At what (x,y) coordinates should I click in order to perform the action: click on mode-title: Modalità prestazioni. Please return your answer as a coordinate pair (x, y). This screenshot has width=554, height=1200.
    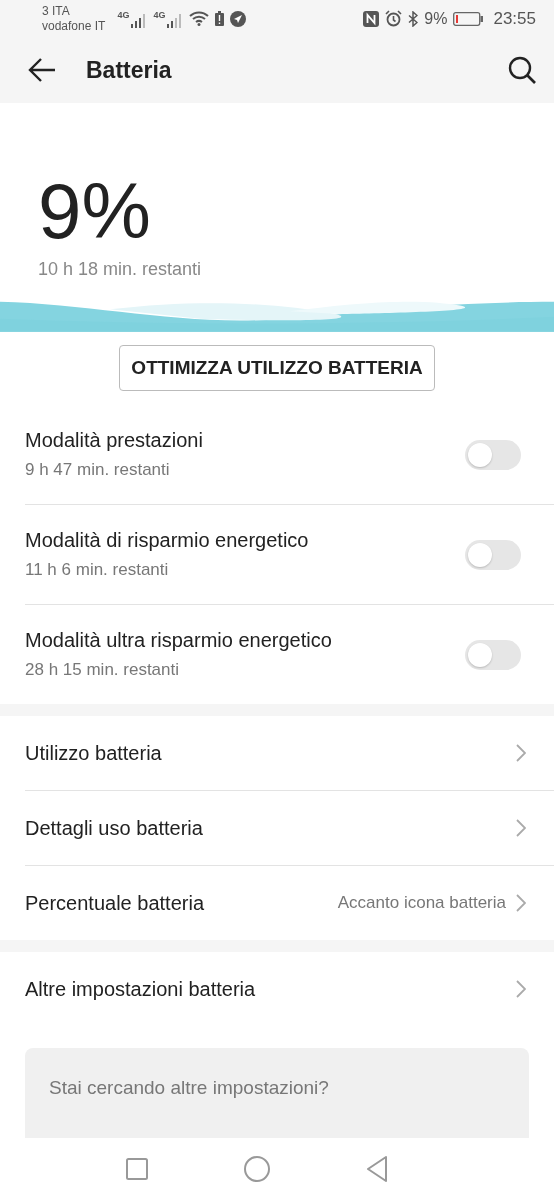
    Looking at the image, I should click on (114, 440).